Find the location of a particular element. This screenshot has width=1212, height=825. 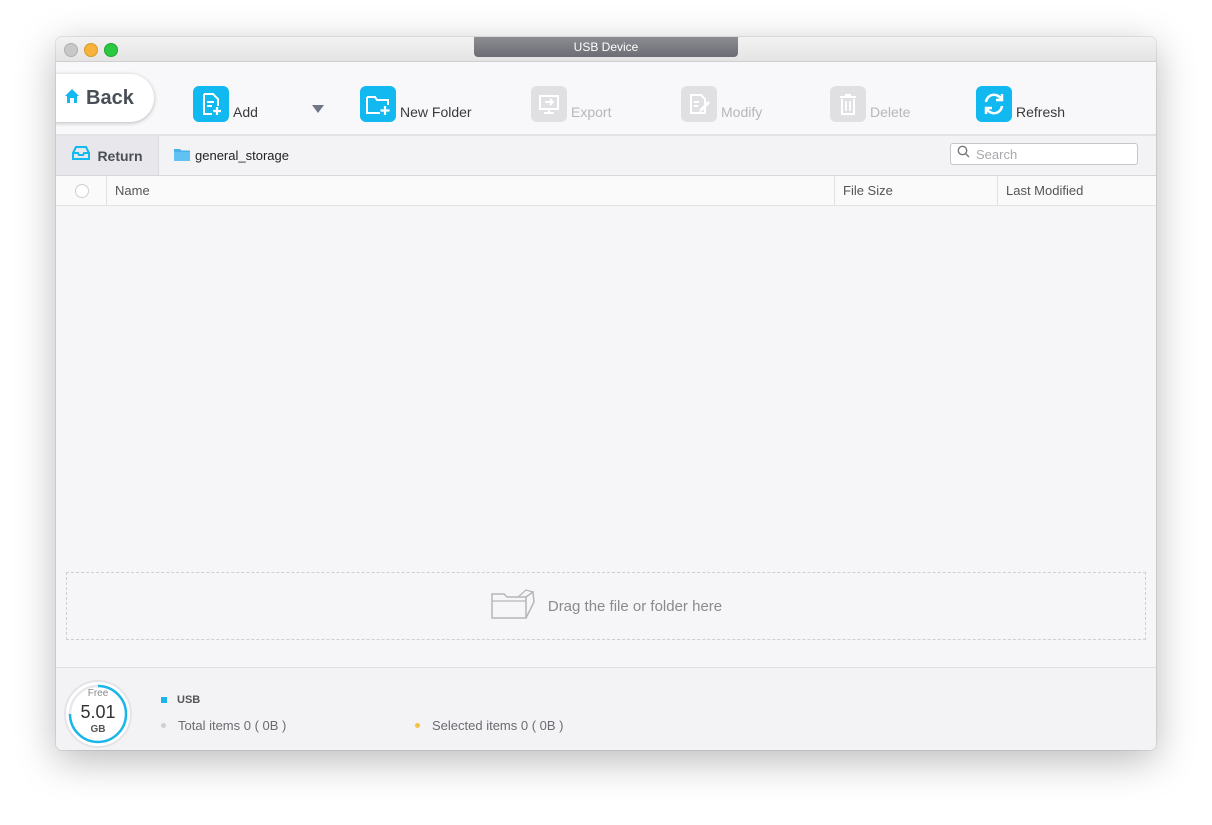

return-button: Return is located at coordinates (107, 155).